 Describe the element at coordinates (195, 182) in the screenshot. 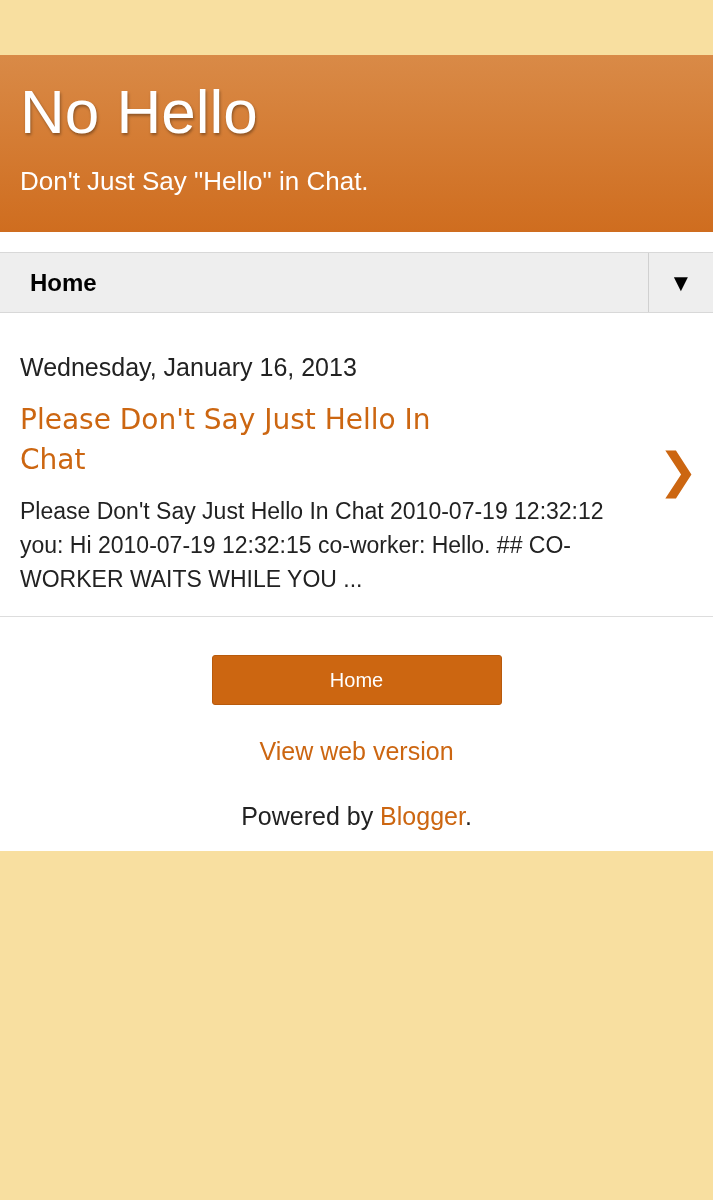

I see `blog-description: Don't Just Say "Hello" in Chat.` at that location.